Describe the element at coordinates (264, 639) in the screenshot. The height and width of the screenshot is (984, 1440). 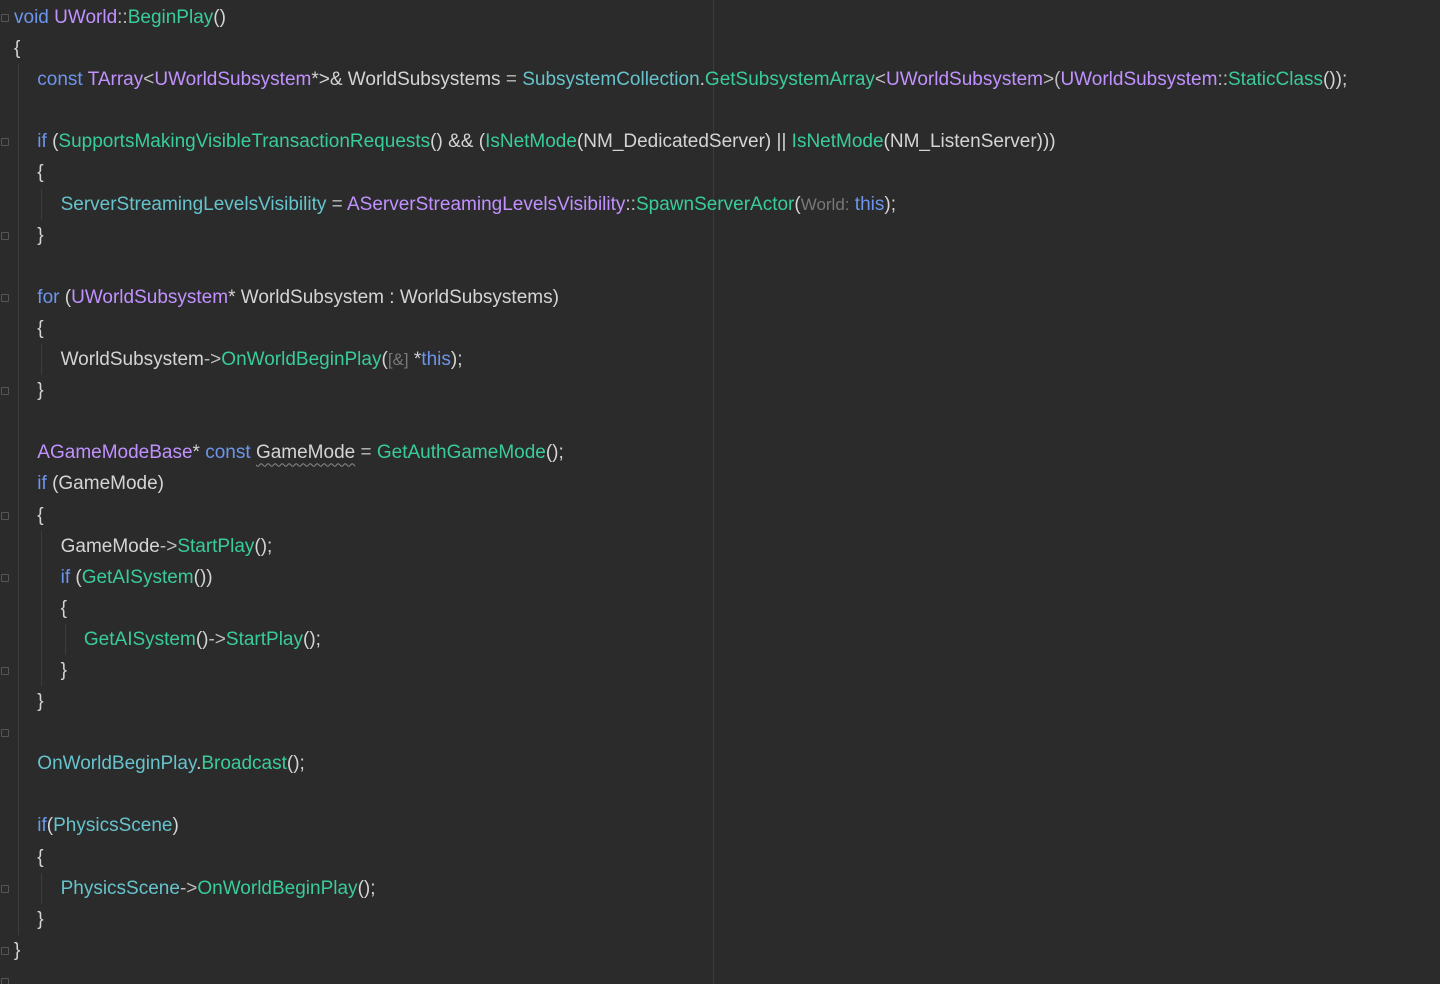
I see `code-token: StartPlay` at that location.